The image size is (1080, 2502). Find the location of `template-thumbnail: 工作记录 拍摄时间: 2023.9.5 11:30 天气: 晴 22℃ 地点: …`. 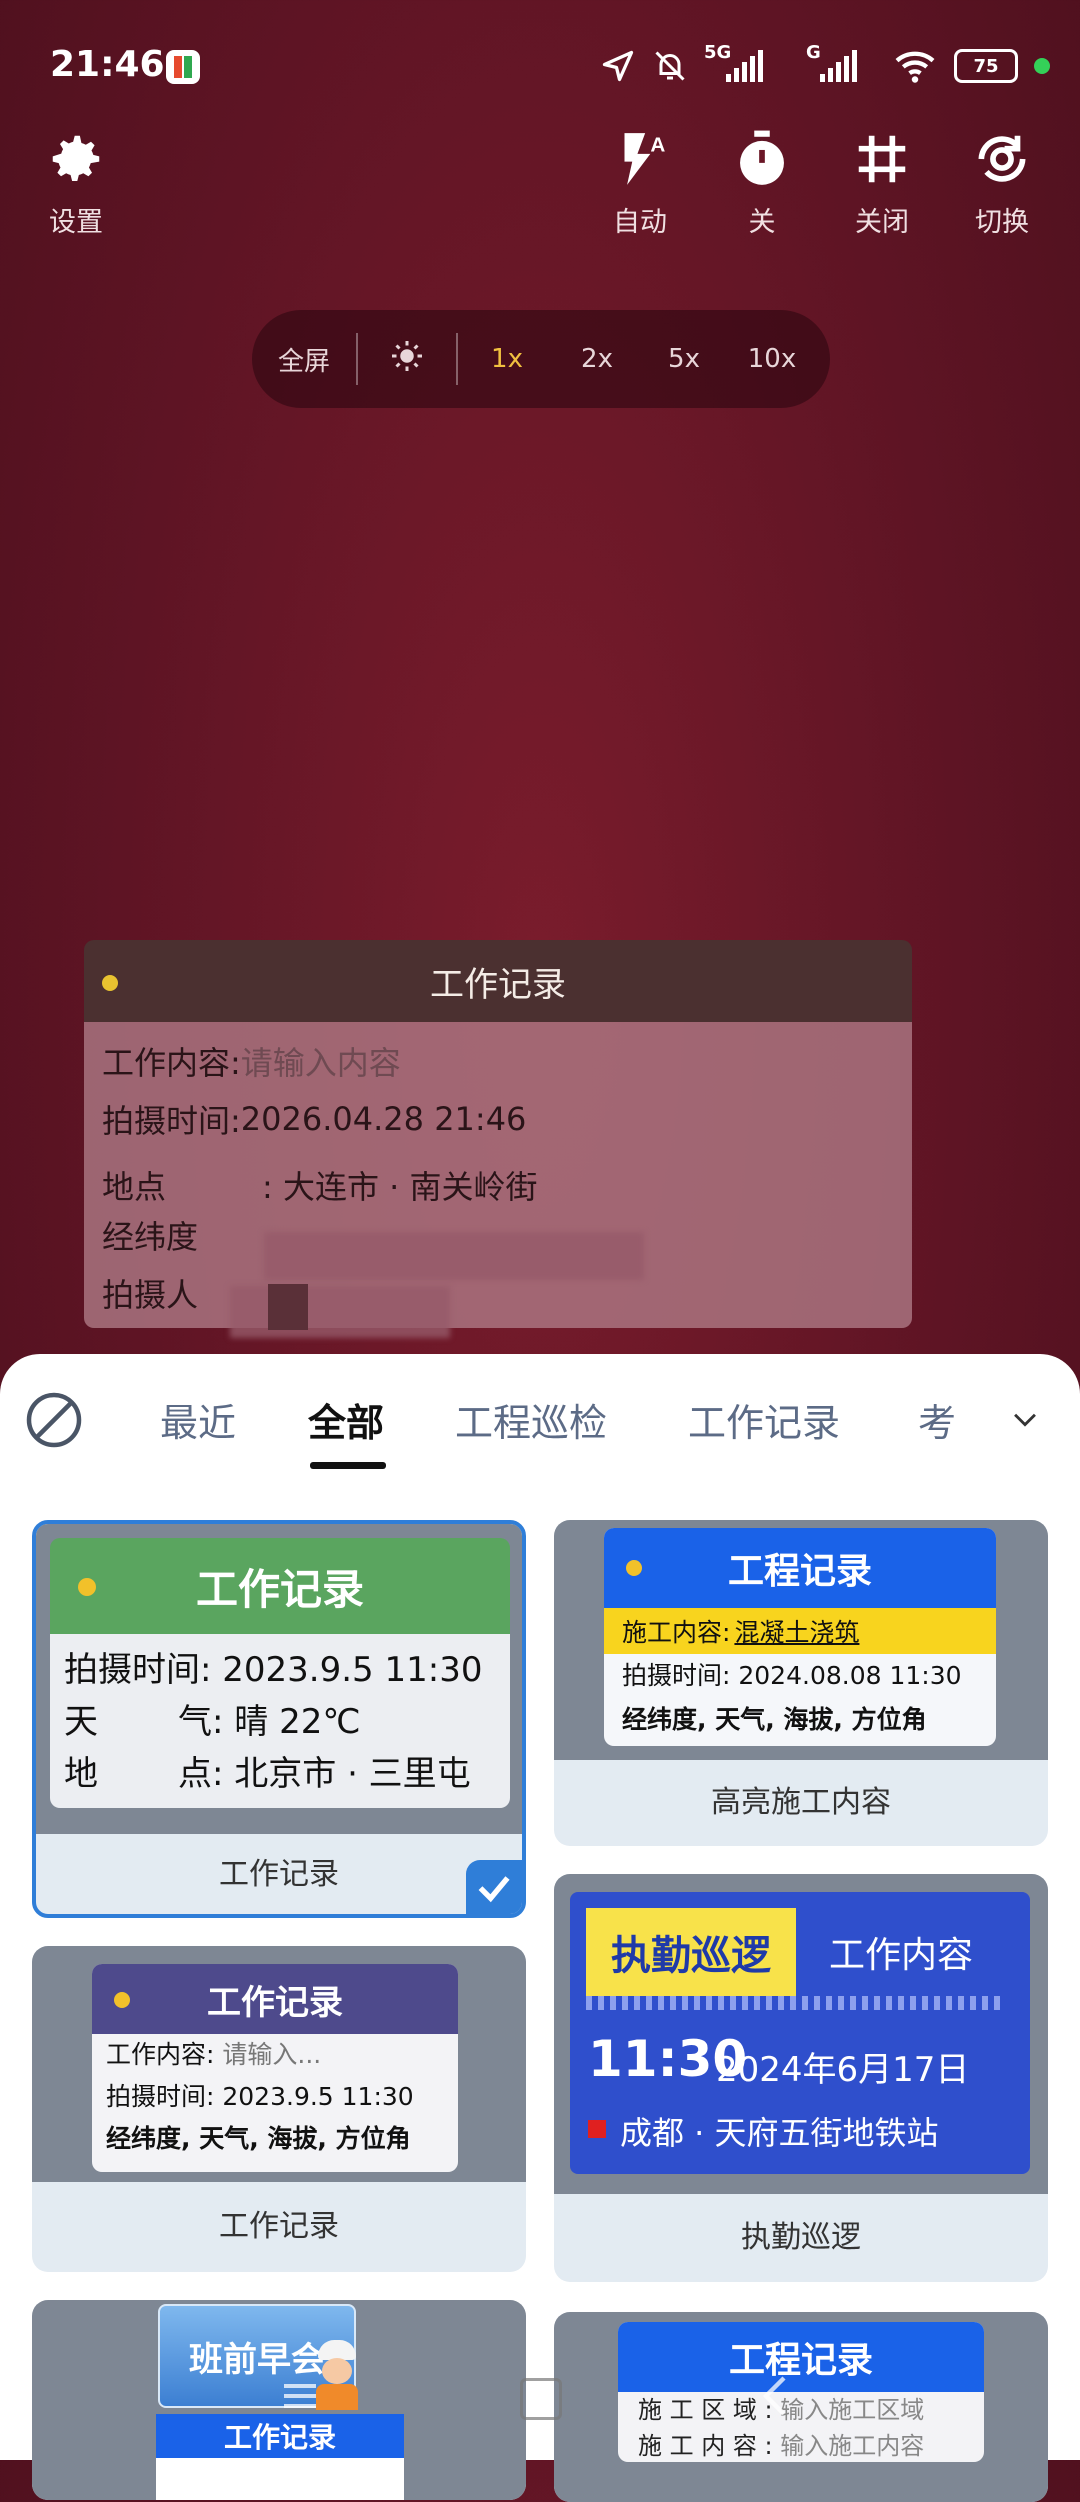

template-thumbnail: 工作记录 拍摄时间: 2023.9.5 11:30 天气: 晴 22℃ 地点: … is located at coordinates (279, 1679).